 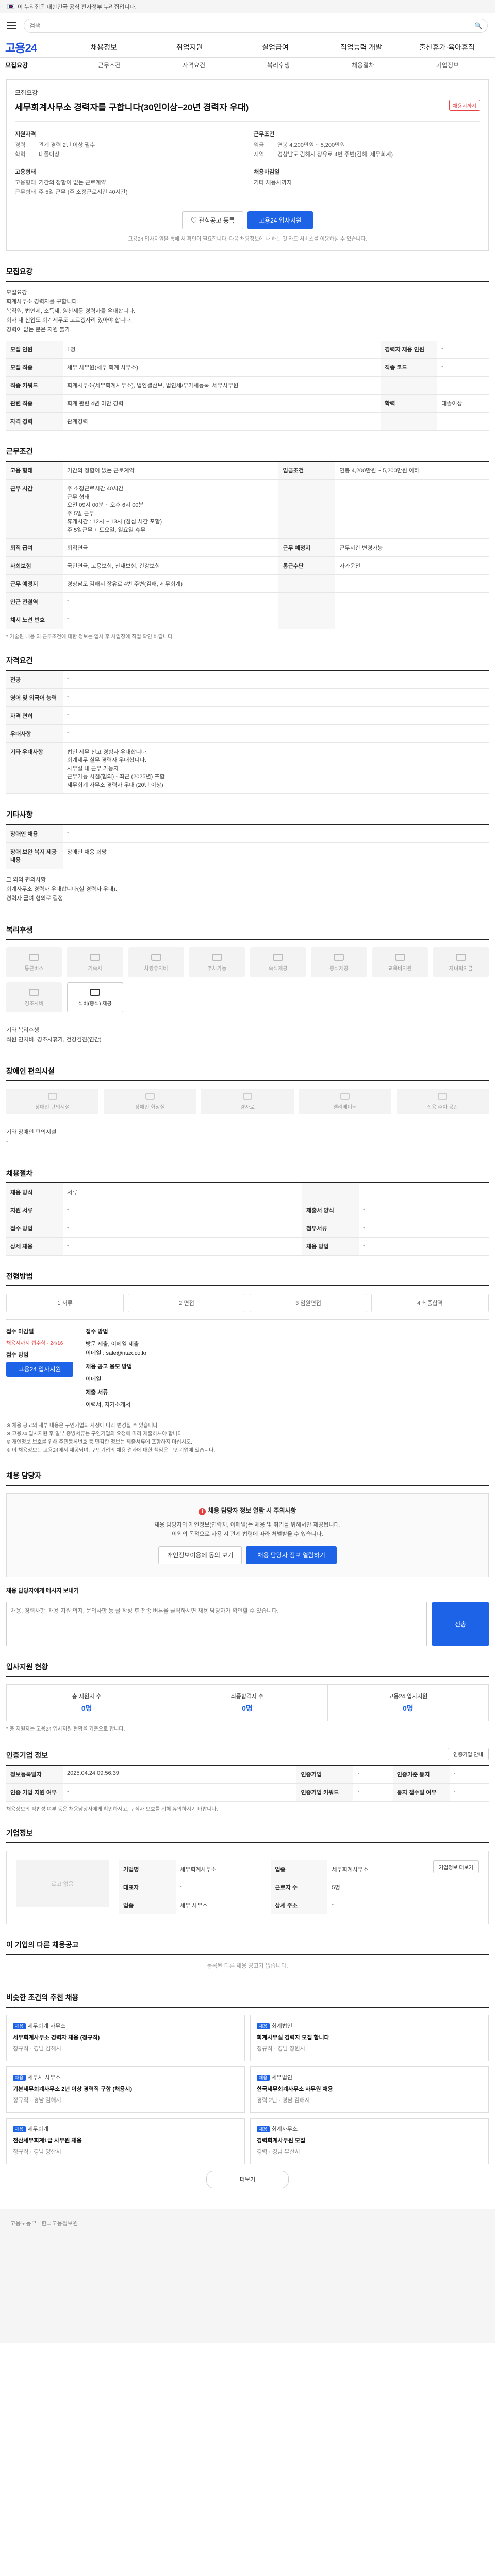 I want to click on section-title: 근무조건, so click(x=247, y=454).